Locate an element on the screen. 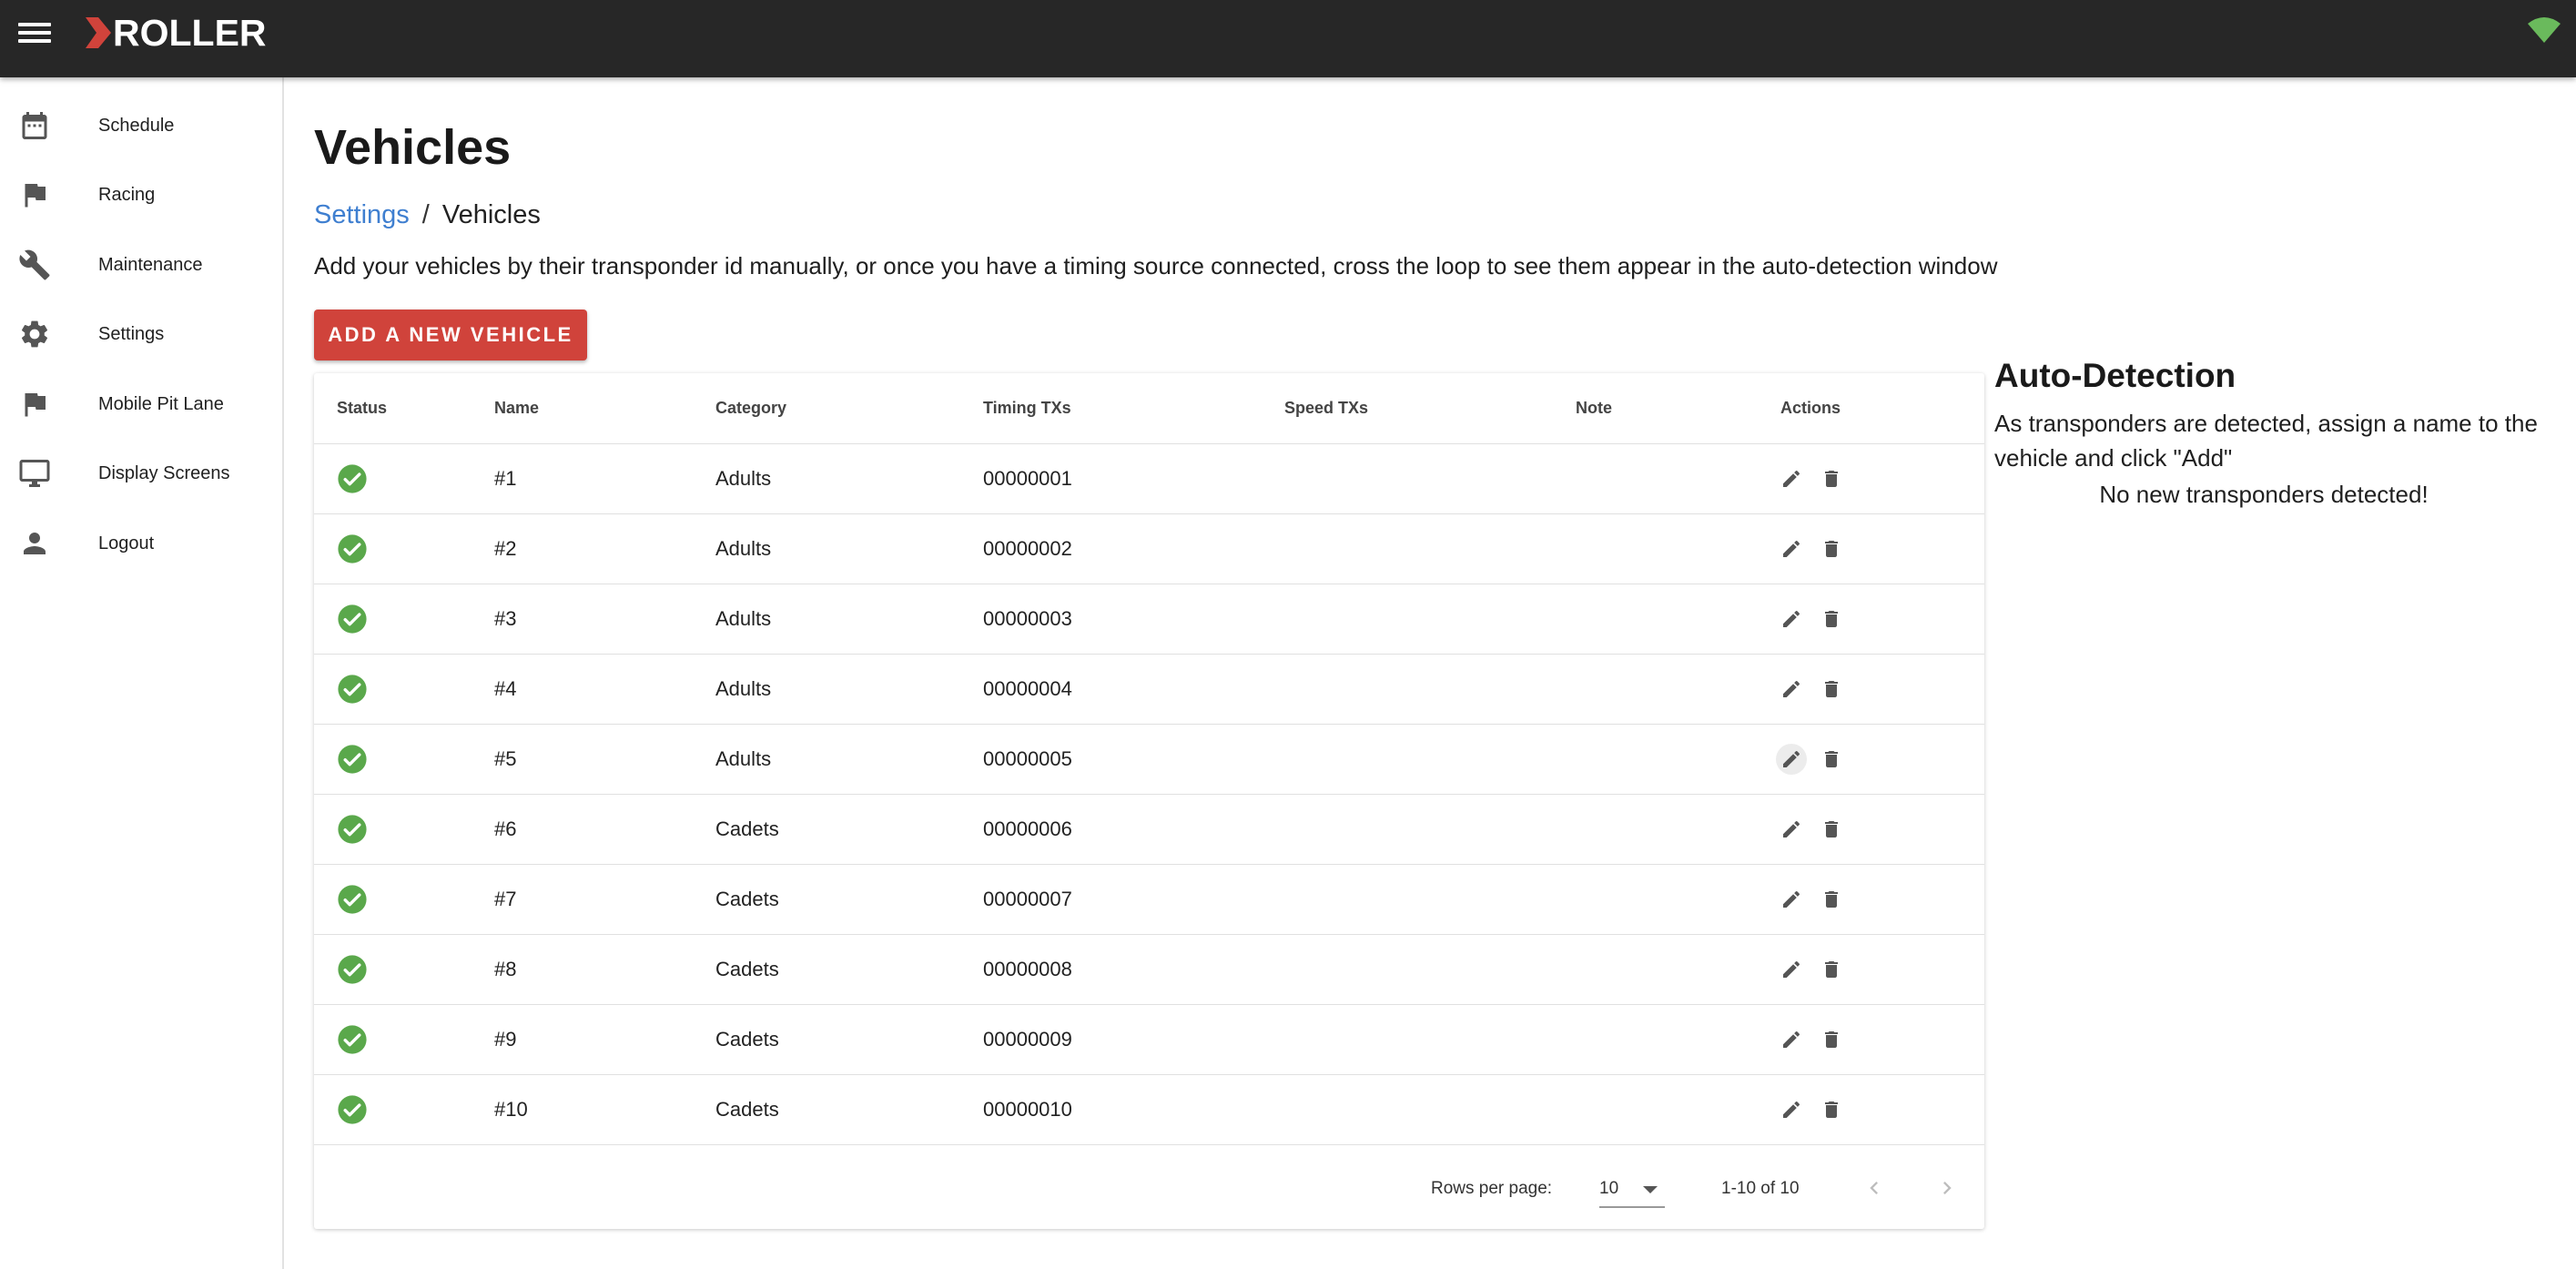 The image size is (2576, 1269). sidebar-item-maintenance: Maintenance is located at coordinates (141, 264).